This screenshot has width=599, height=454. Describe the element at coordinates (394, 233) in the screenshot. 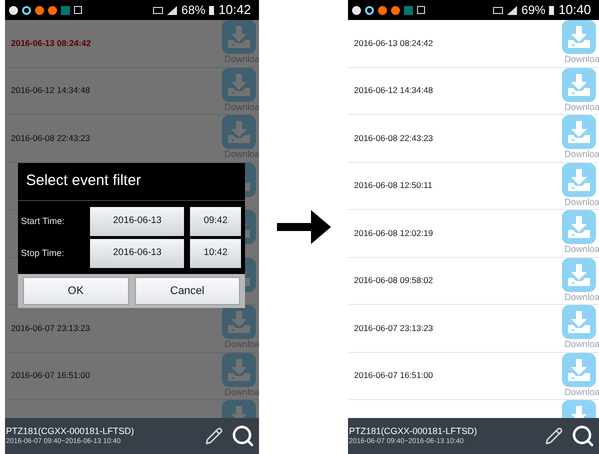

I see `event-time: 2016-06-08 12:02:19` at that location.